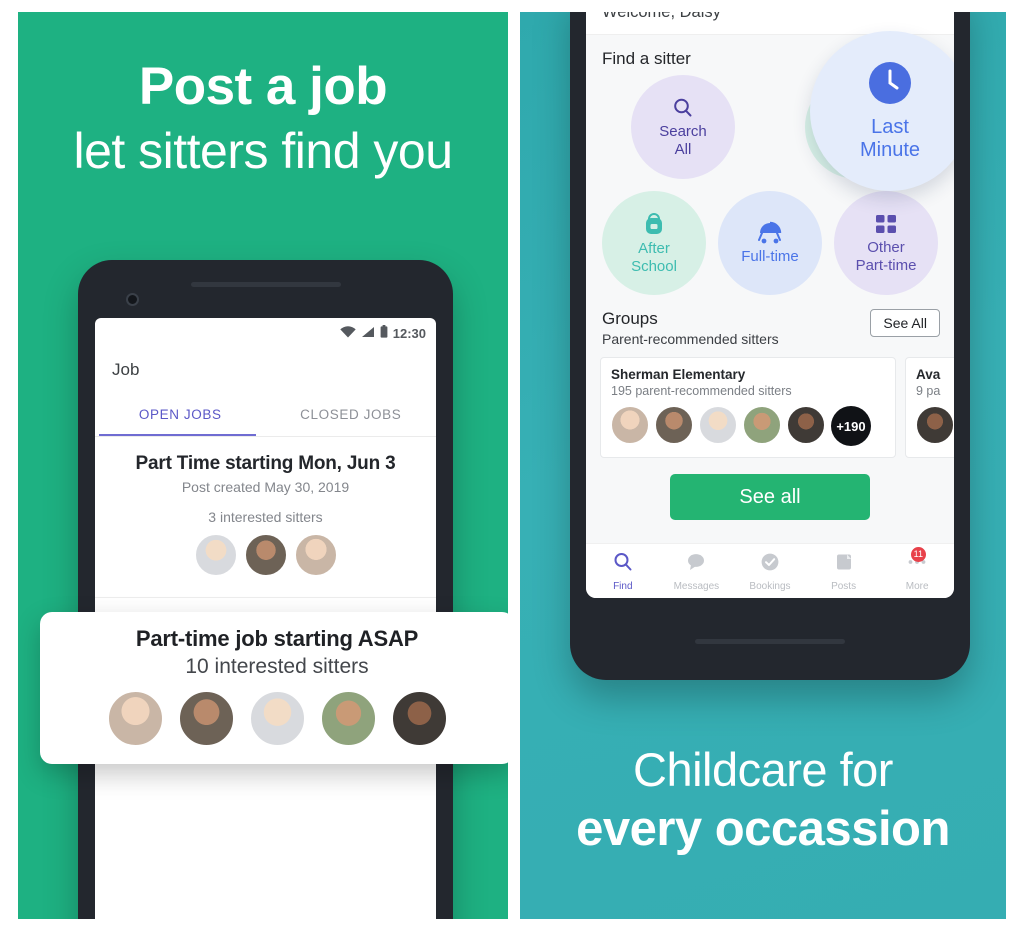 The image size is (1024, 931). Describe the element at coordinates (265, 463) in the screenshot. I see `job-title: Part Time starting Mon, Jun 3` at that location.